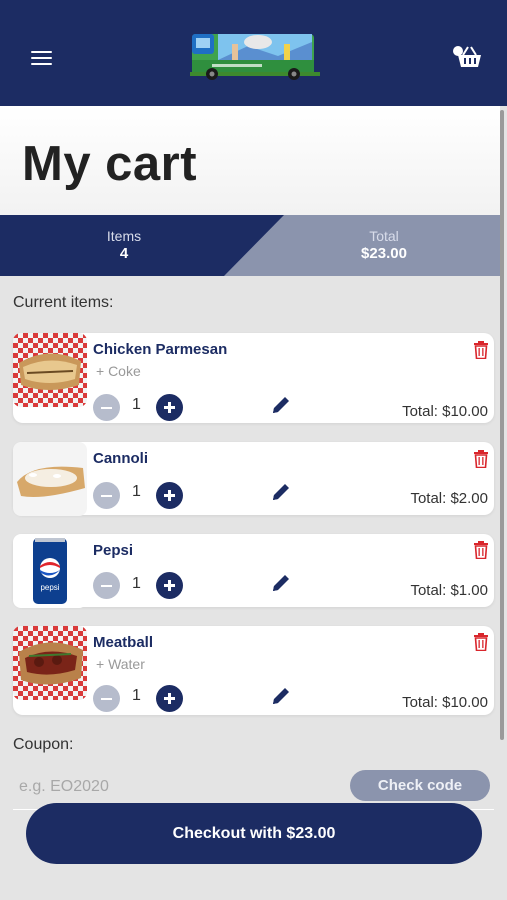  I want to click on coupon-input, so click(179, 787).